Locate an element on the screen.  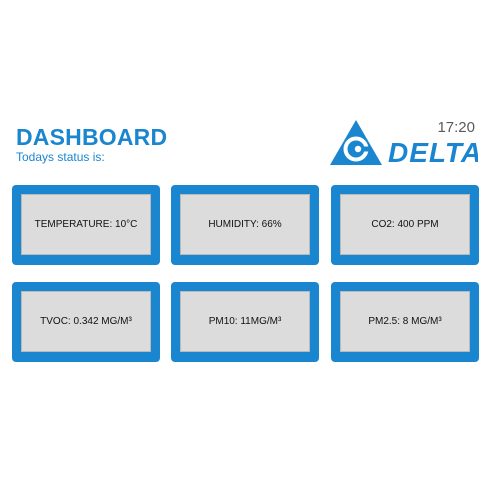
co2-value: CO2: 400 PPM is located at coordinates (405, 224).